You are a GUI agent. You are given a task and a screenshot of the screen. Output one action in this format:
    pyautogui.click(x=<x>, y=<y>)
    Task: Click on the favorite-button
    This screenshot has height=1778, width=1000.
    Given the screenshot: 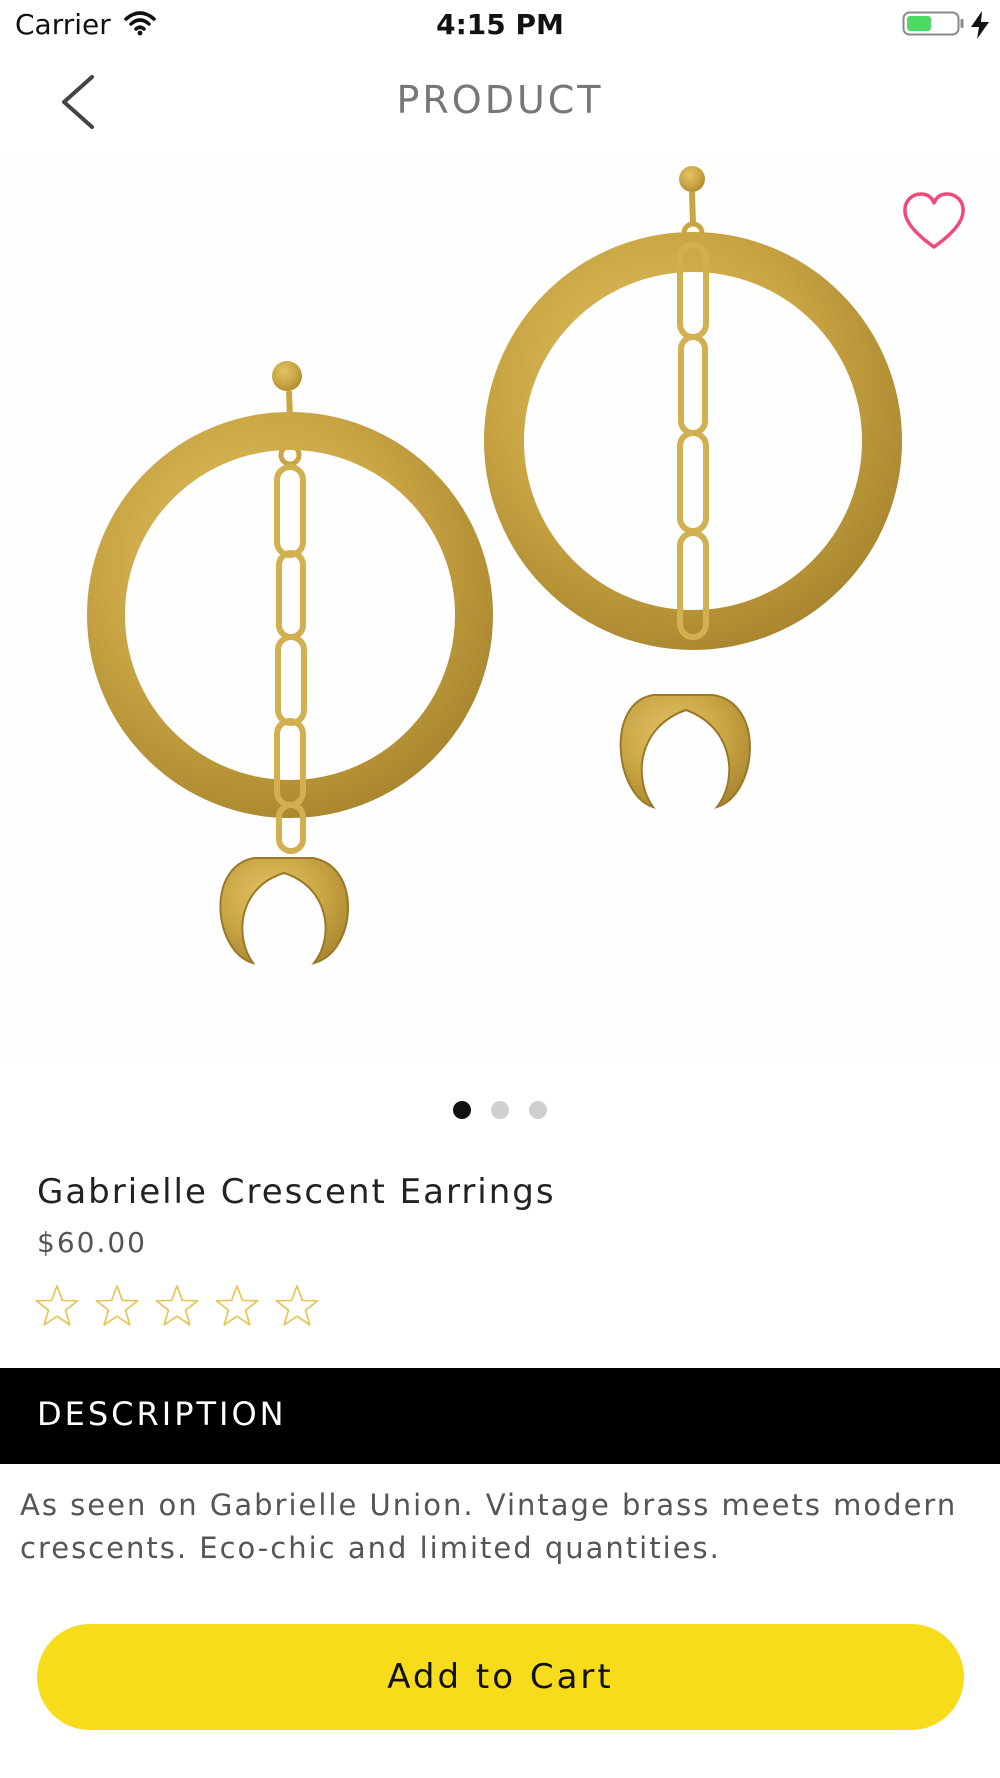 What is the action you would take?
    pyautogui.click(x=934, y=222)
    